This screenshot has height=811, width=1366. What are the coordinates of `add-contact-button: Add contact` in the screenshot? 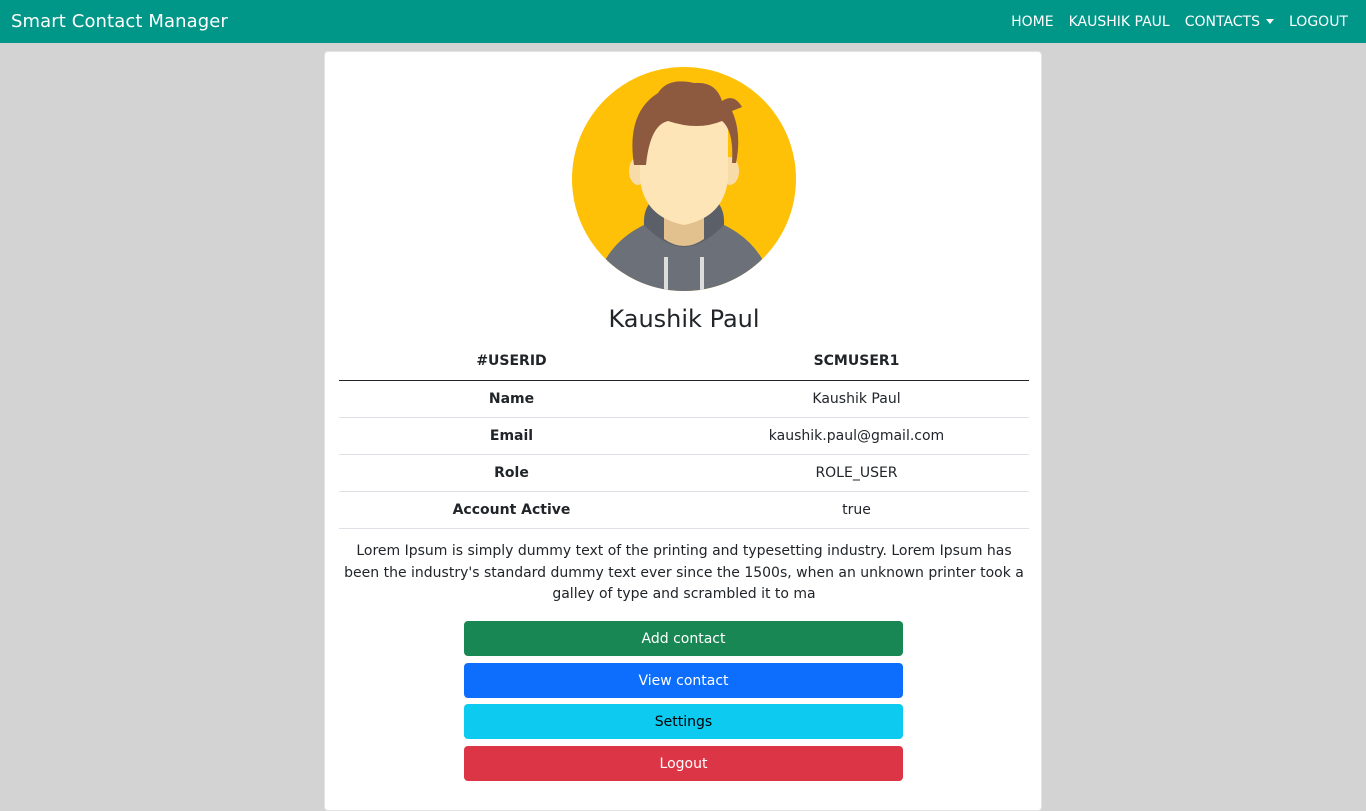 It's located at (683, 638).